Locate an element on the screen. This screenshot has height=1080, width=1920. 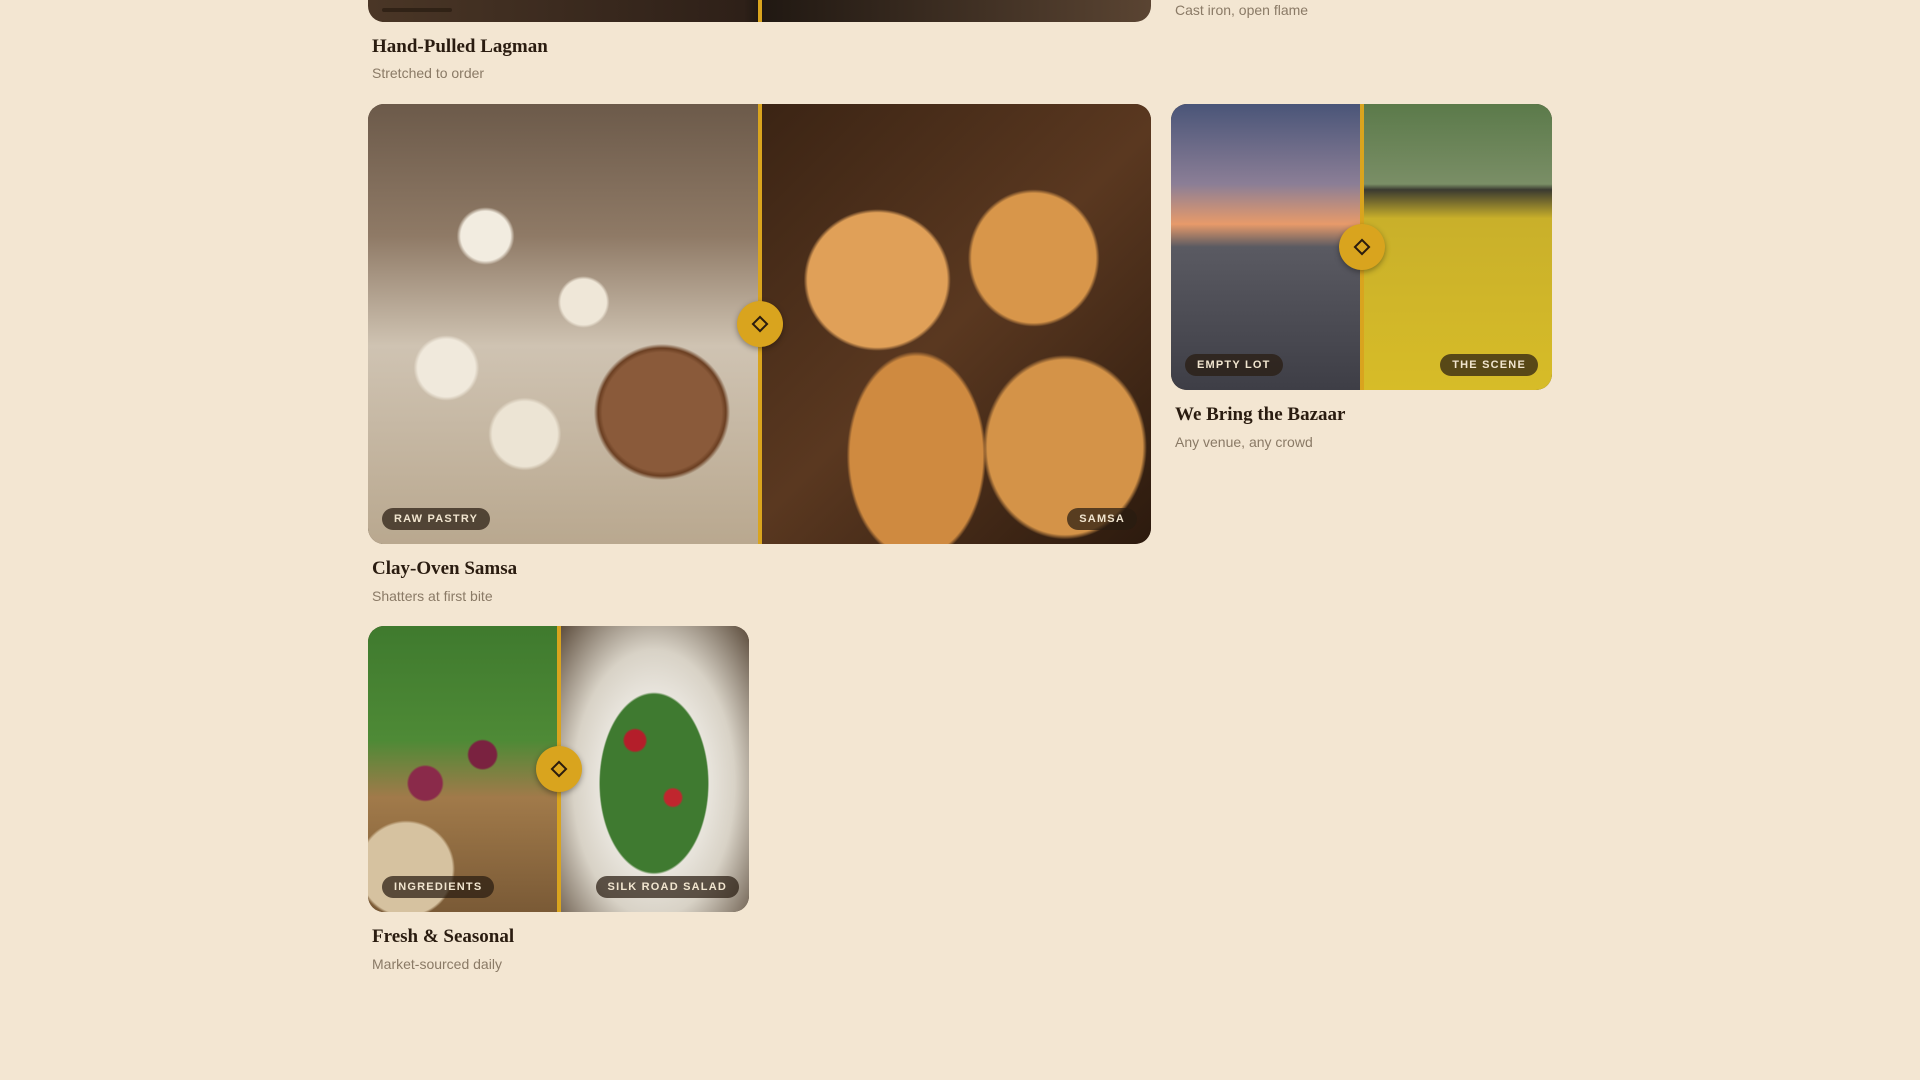
card-subtitle: Stretched to order is located at coordinates (428, 73).